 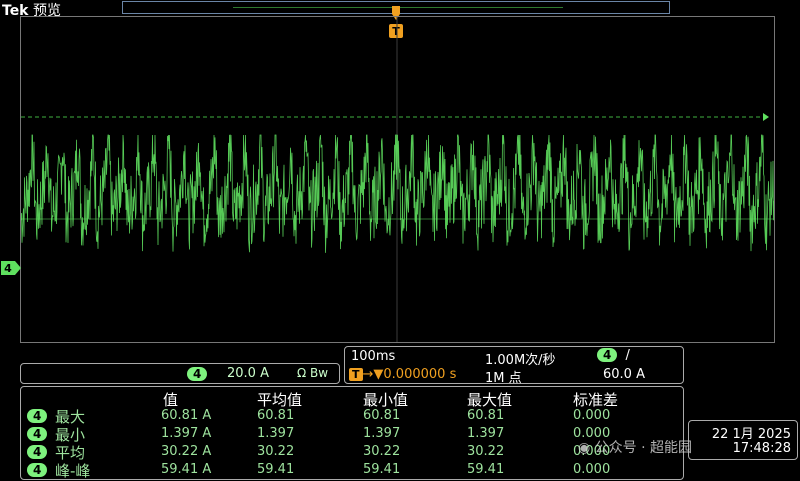 I want to click on row-value: 1.397 A, so click(x=186, y=433).